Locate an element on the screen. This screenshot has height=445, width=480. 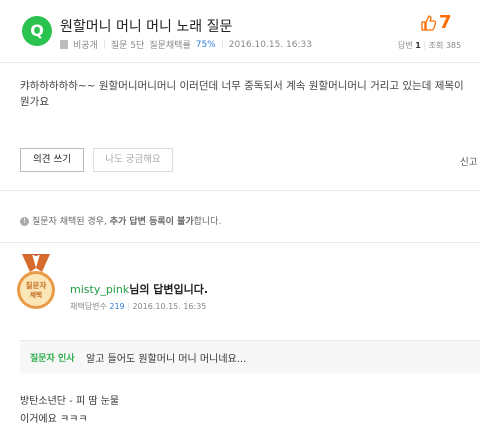
answerer-nickname: misty_pink is located at coordinates (99, 289).